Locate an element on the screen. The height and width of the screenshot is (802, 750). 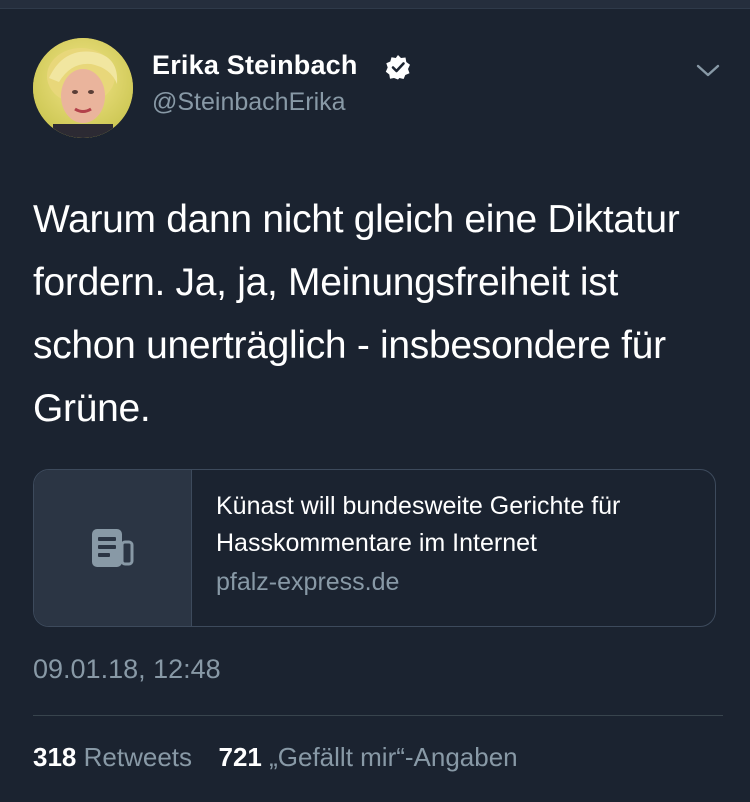
author-name: Erika Steinbach is located at coordinates (255, 65).